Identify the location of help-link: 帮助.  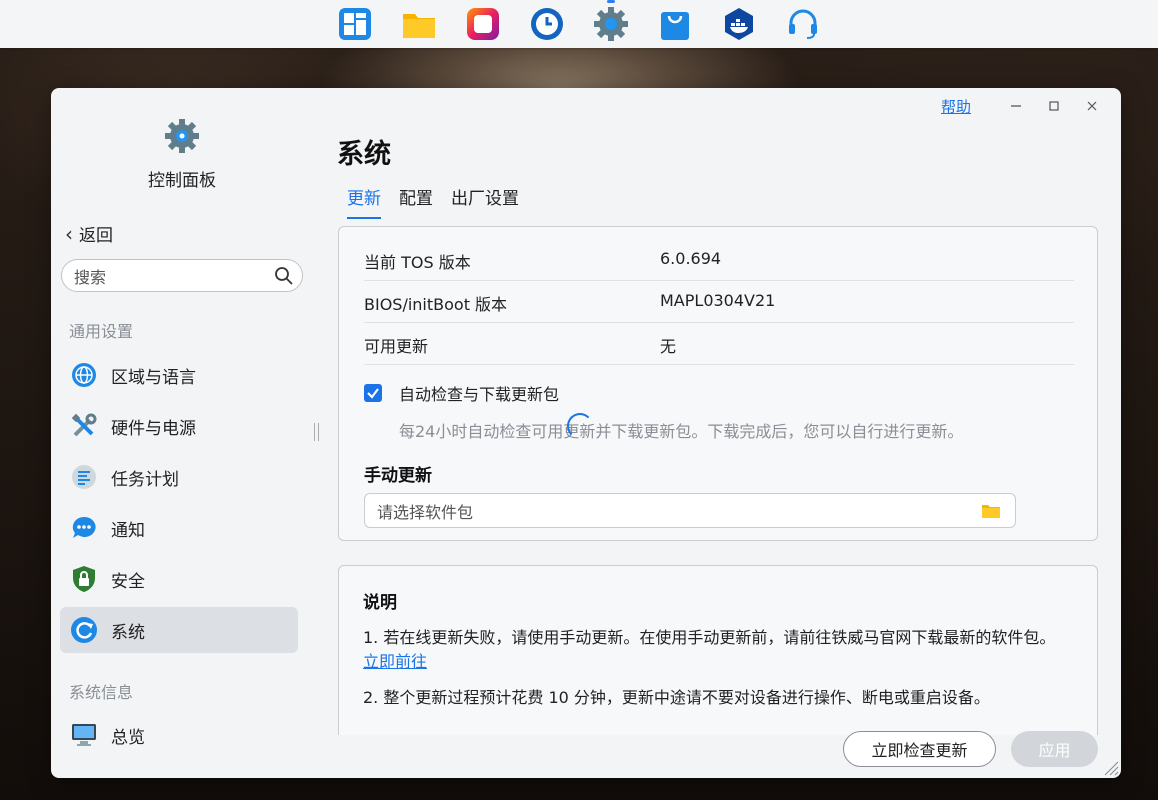
(956, 106).